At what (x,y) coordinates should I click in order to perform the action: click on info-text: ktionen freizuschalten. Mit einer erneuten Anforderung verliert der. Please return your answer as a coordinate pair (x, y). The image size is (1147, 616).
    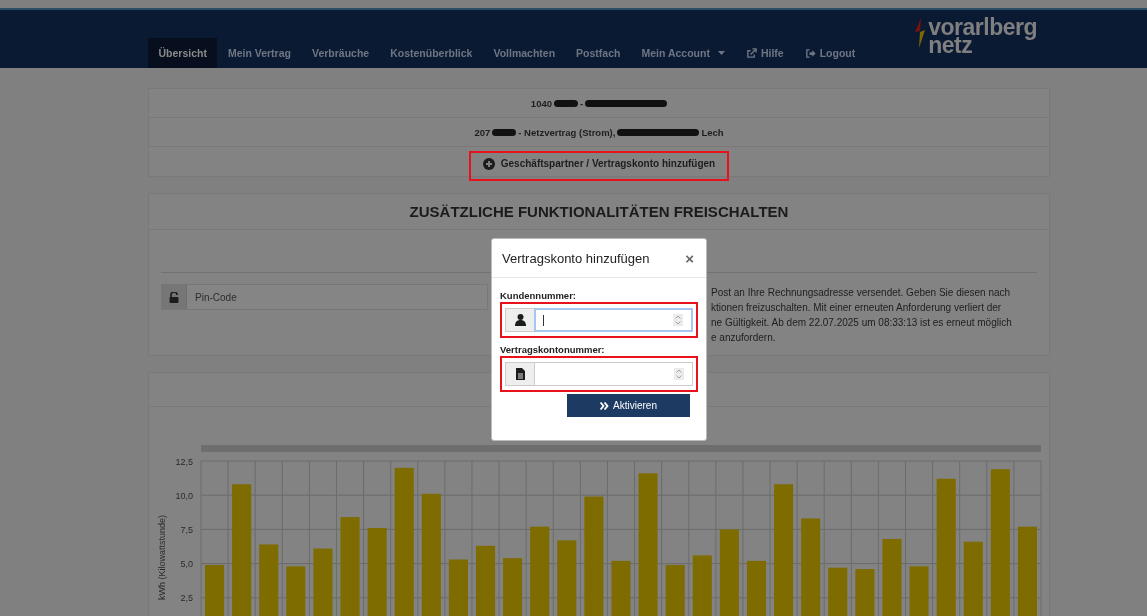
    Looking at the image, I should click on (857, 308).